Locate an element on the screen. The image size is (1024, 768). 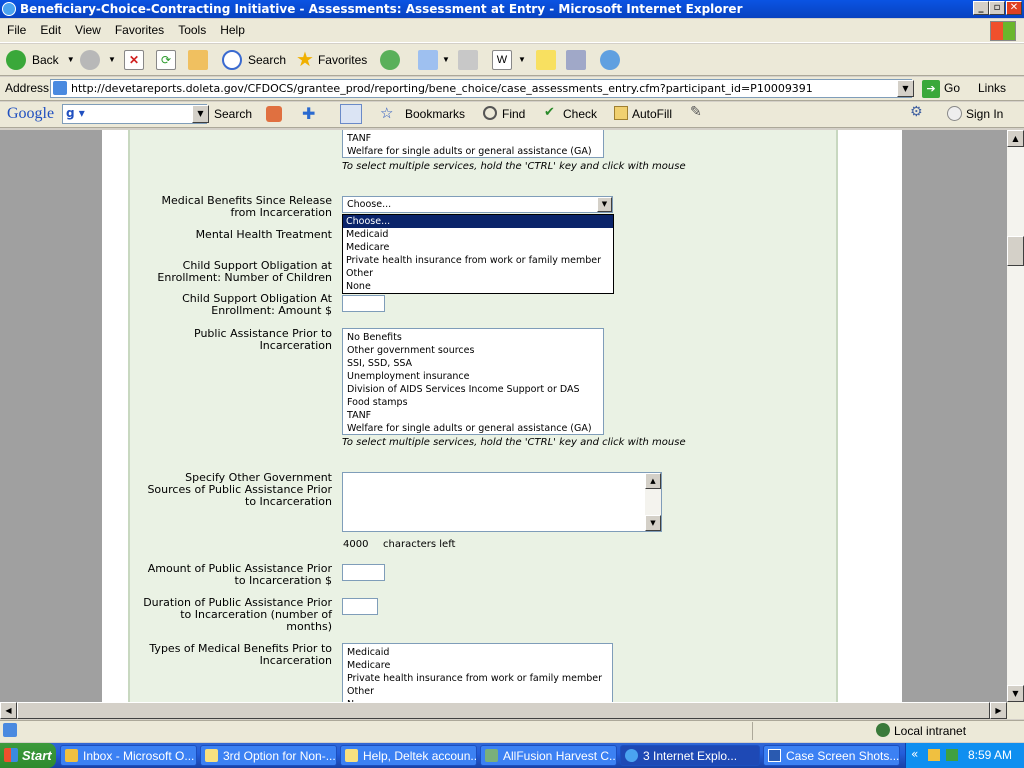
print-icon is located at coordinates (468, 60).